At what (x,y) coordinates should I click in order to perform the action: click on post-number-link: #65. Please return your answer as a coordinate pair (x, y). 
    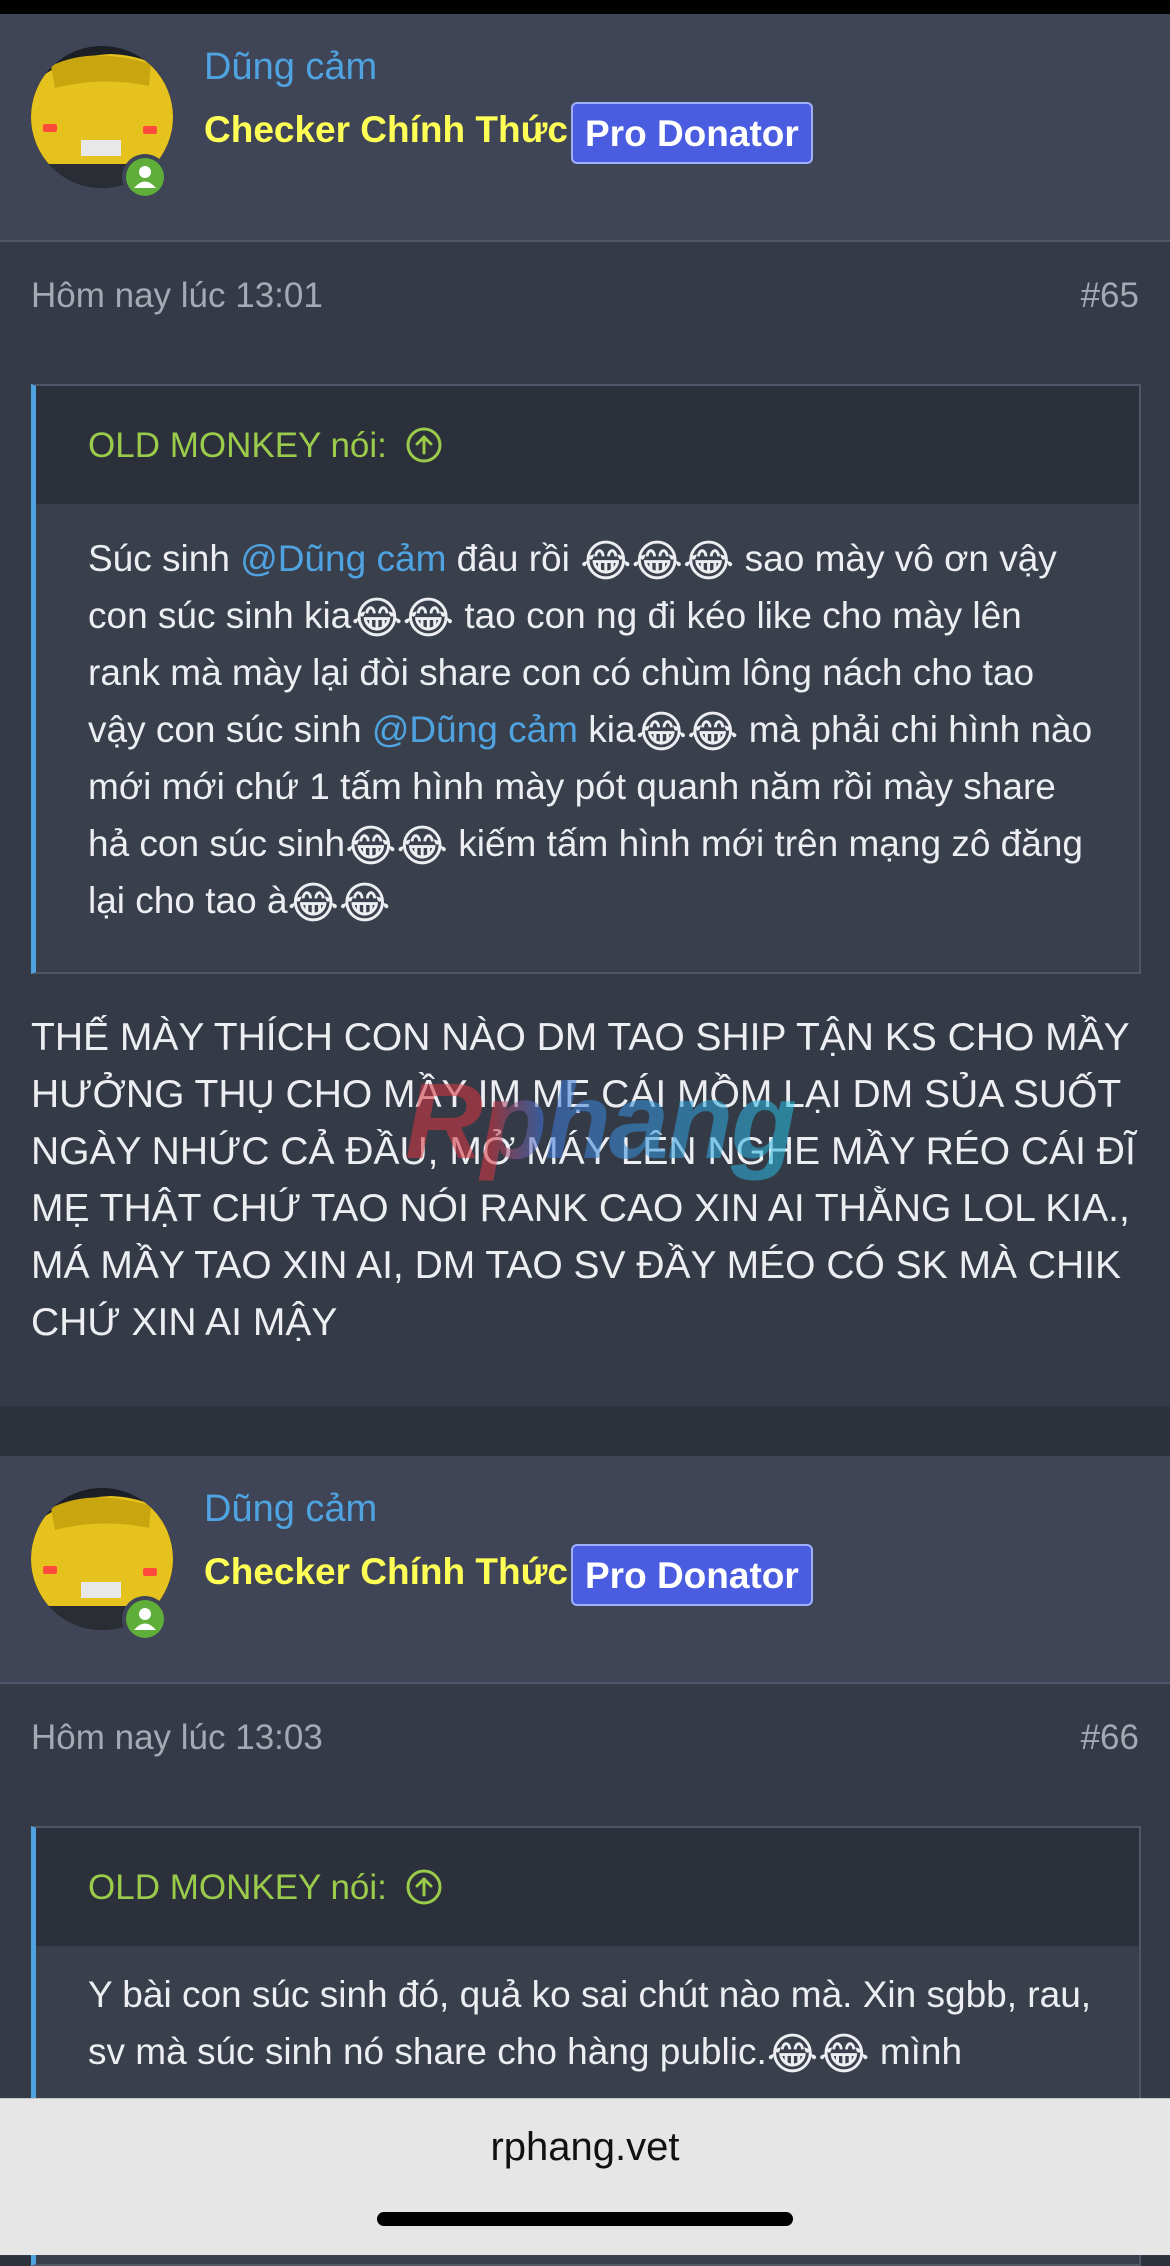
    Looking at the image, I should click on (1110, 296).